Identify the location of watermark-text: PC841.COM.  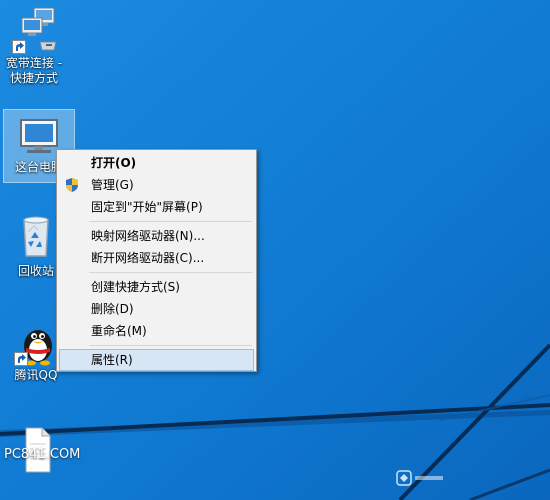
(42, 454).